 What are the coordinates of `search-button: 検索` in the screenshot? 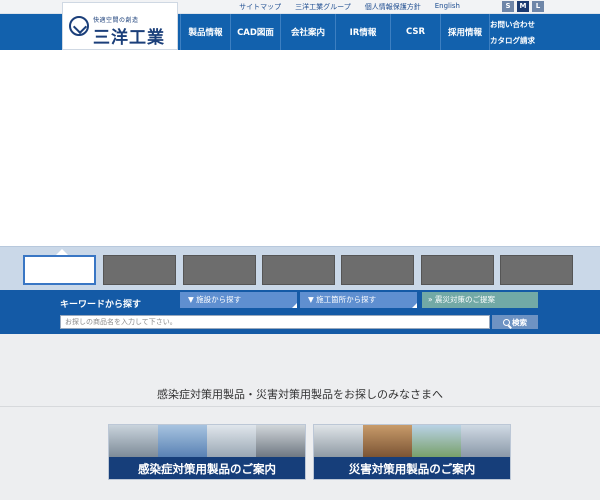 It's located at (515, 322).